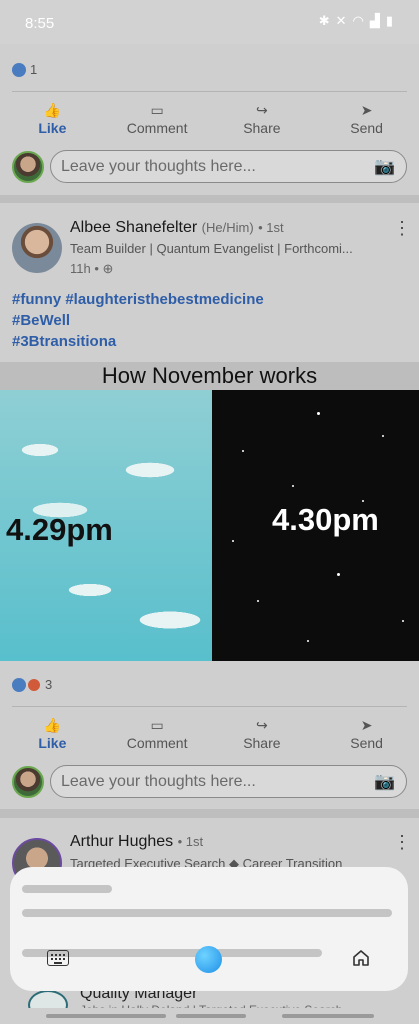 This screenshot has width=419, height=1024. What do you see at coordinates (40, 23) in the screenshot?
I see `status-time: 8:55` at bounding box center [40, 23].